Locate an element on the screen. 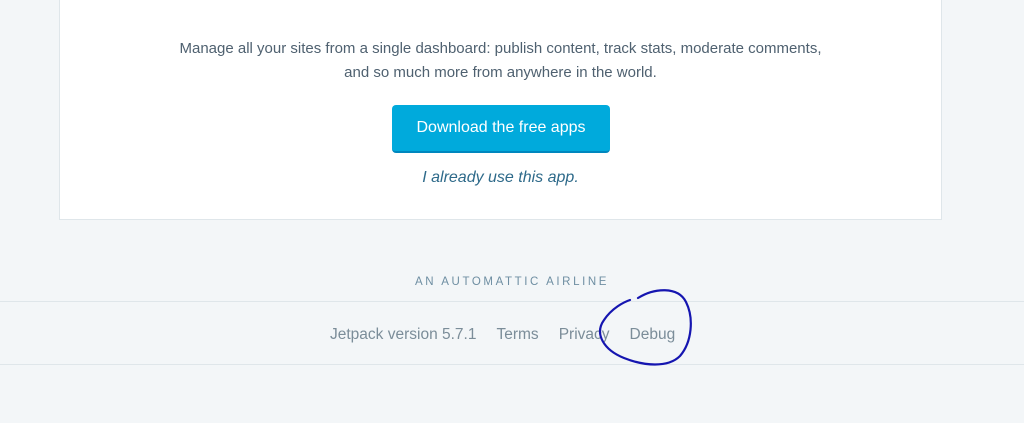  automattic-tagline: AN AUTOMATTIC AIRLINE is located at coordinates (512, 282).